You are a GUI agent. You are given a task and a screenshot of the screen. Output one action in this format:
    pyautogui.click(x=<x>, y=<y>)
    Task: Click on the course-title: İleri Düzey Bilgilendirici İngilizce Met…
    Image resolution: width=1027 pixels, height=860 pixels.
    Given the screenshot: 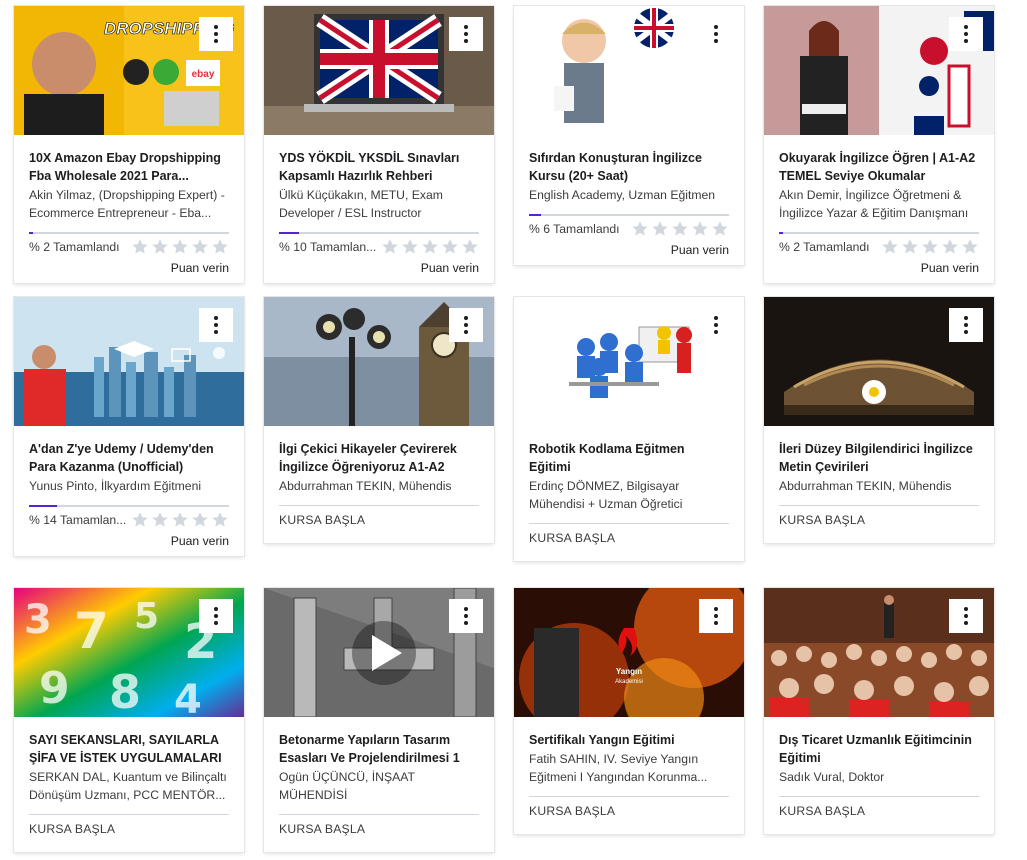 What is the action you would take?
    pyautogui.click(x=879, y=458)
    